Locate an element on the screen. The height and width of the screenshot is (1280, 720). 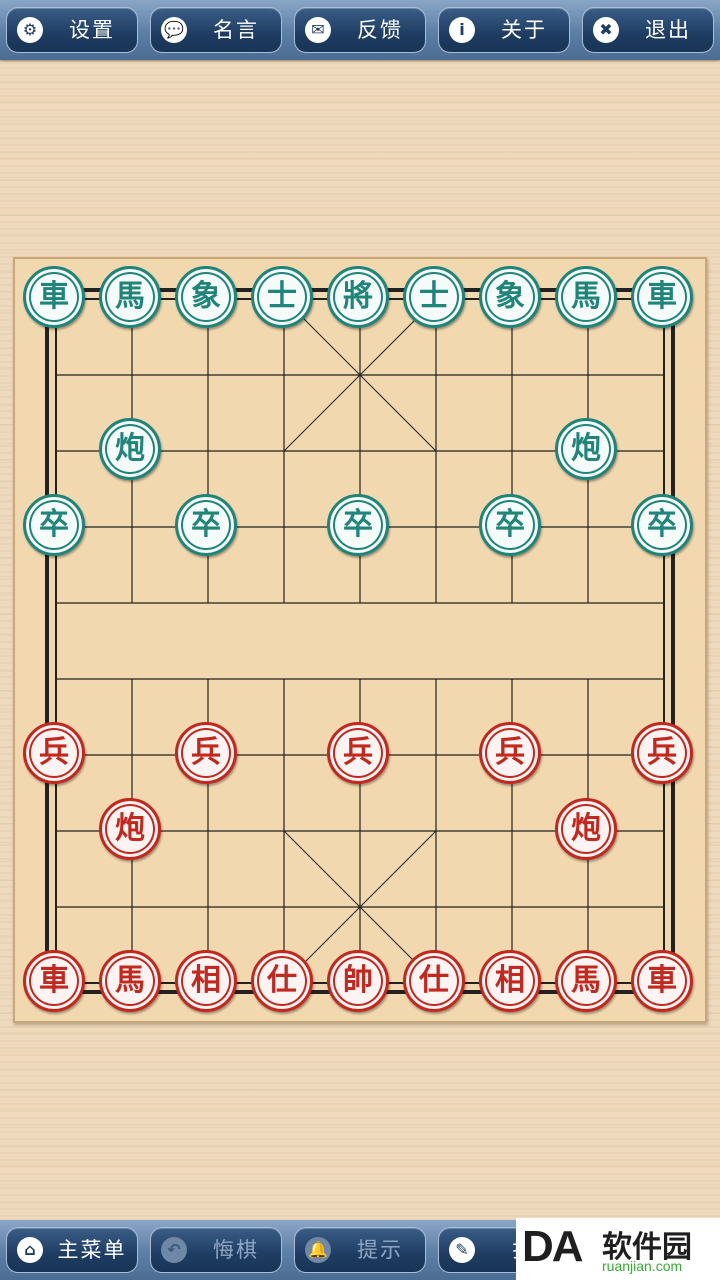
top-button-label: 关于 is located at coordinates (524, 30).